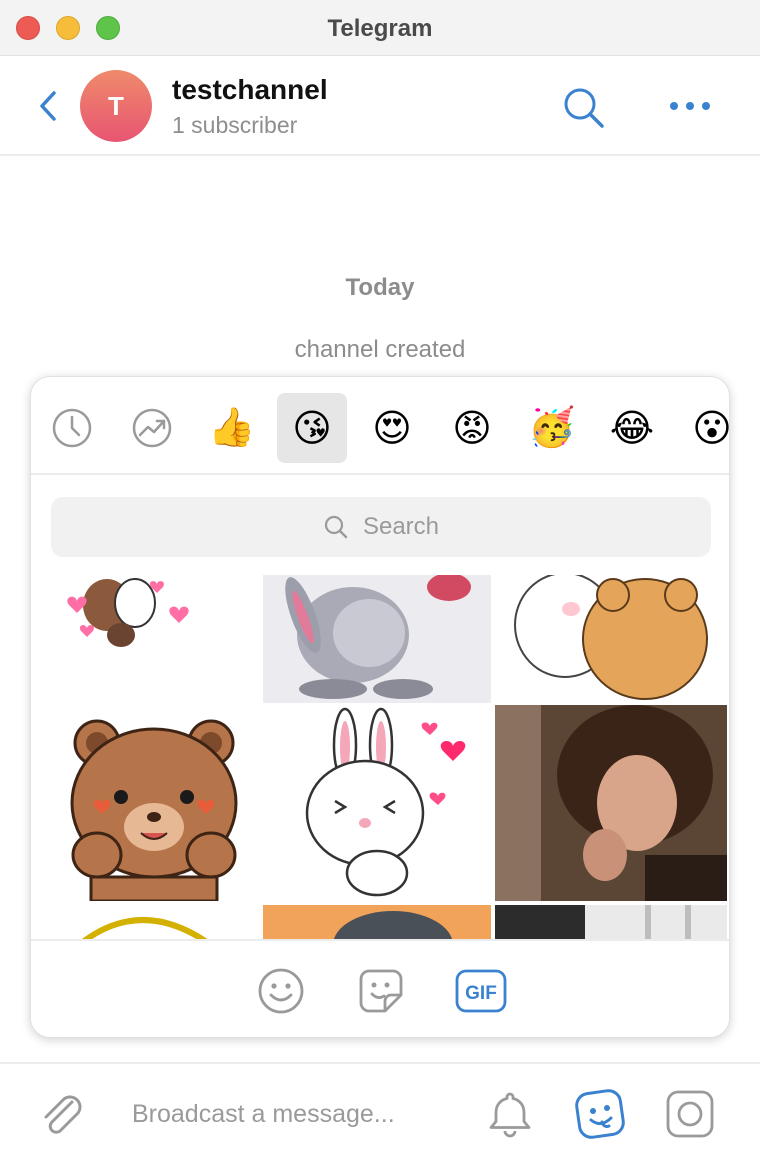 This screenshot has width=760, height=1162. I want to click on gif-icon: GIF, so click(481, 991).